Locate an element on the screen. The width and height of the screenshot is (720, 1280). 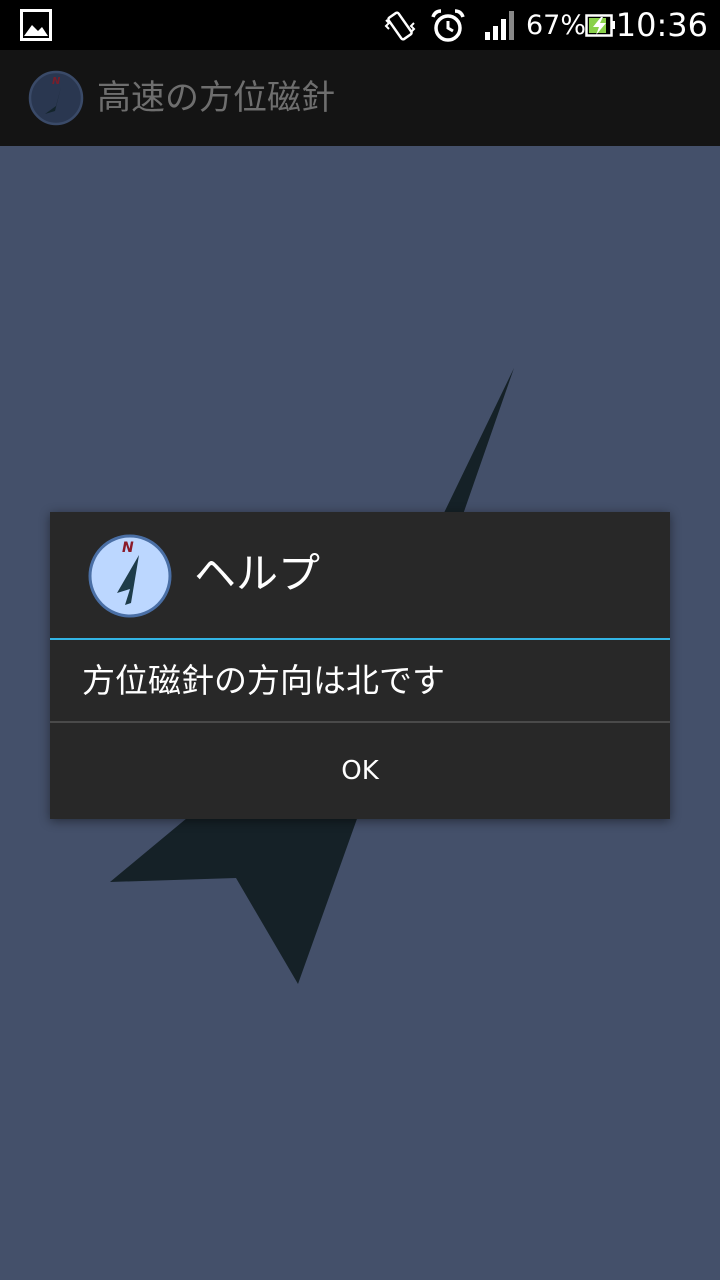
alarm-icon is located at coordinates (448, 25).